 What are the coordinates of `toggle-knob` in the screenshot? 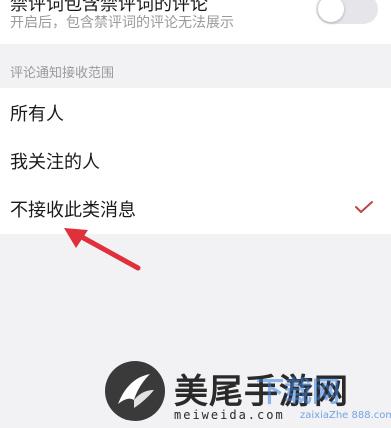 It's located at (331, 11).